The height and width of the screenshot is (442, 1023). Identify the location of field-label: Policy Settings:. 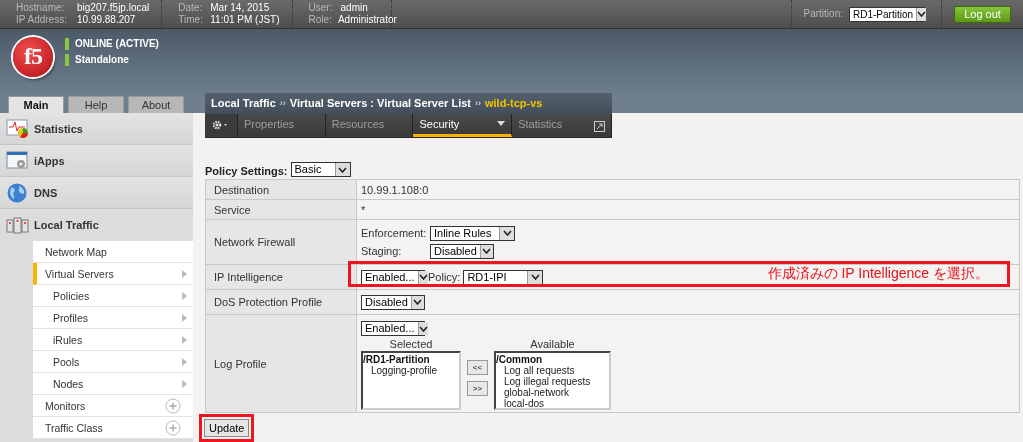
(246, 171).